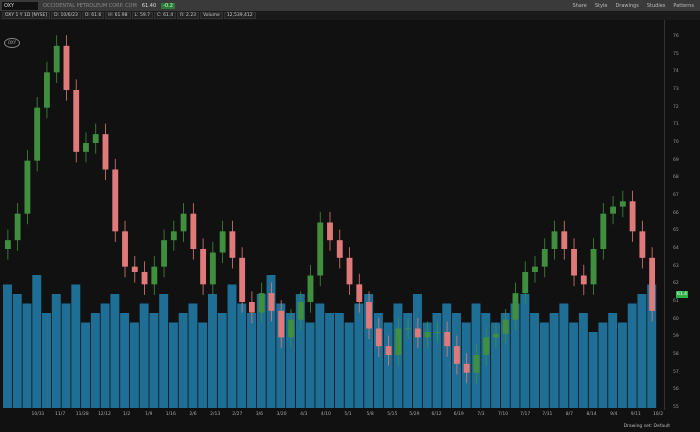  Describe the element at coordinates (66, 15) in the screenshot. I see `info-date: D: 10/6/23` at that location.